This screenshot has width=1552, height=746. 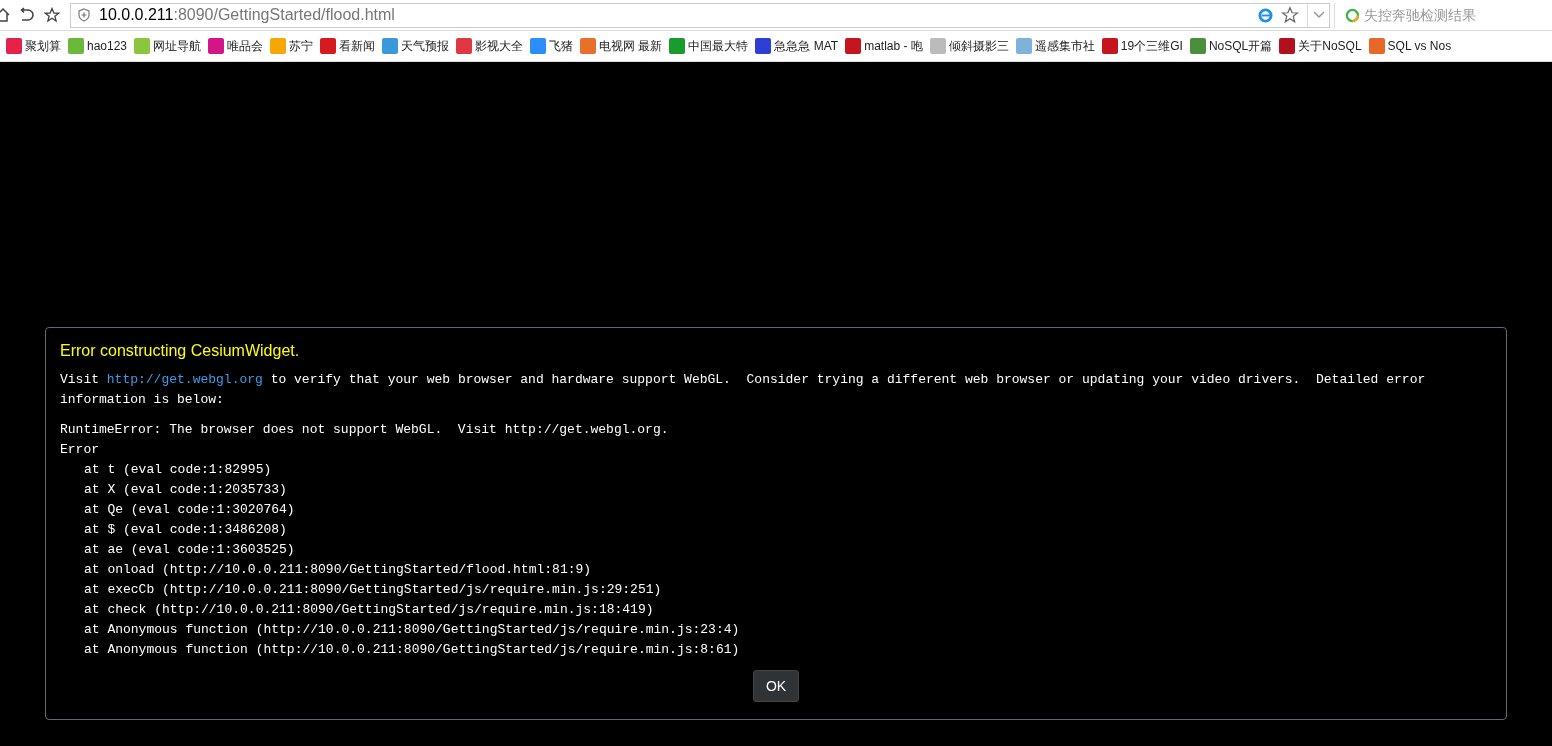 I want to click on stack-trace-line: at t (eval code:1:82995), so click(x=178, y=470).